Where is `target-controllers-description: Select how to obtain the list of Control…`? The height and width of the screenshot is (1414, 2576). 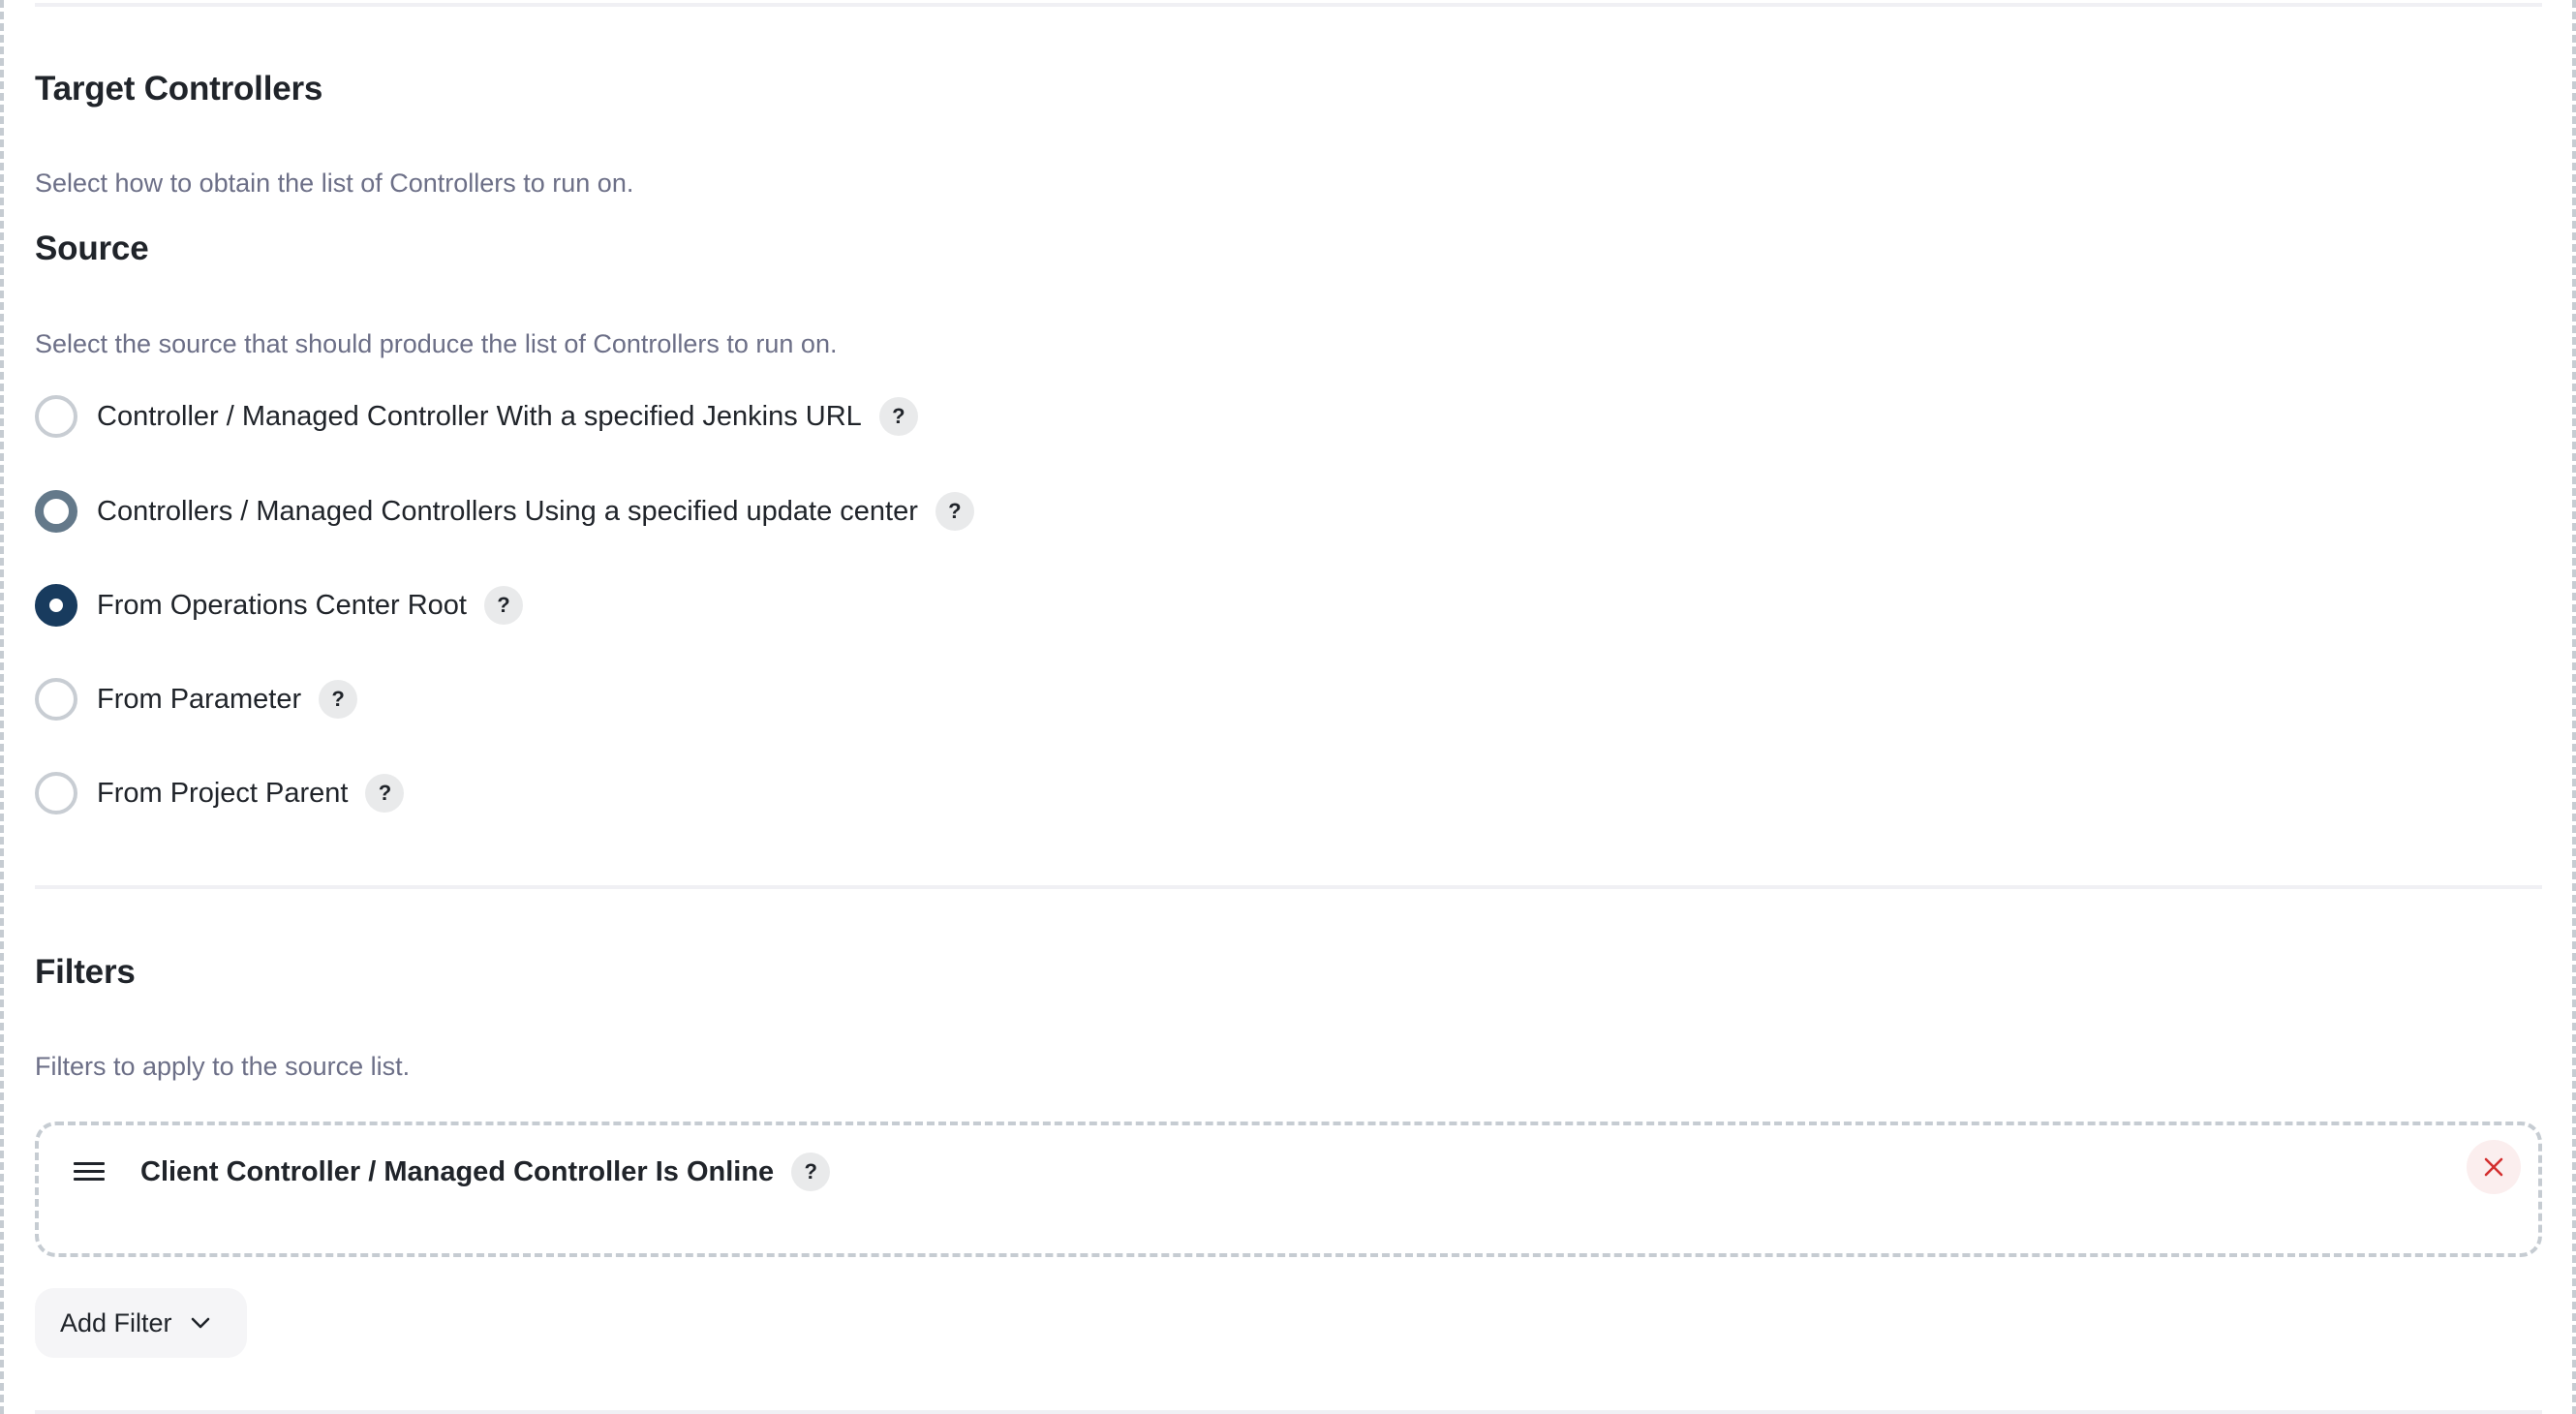 target-controllers-description: Select how to obtain the list of Control… is located at coordinates (334, 183).